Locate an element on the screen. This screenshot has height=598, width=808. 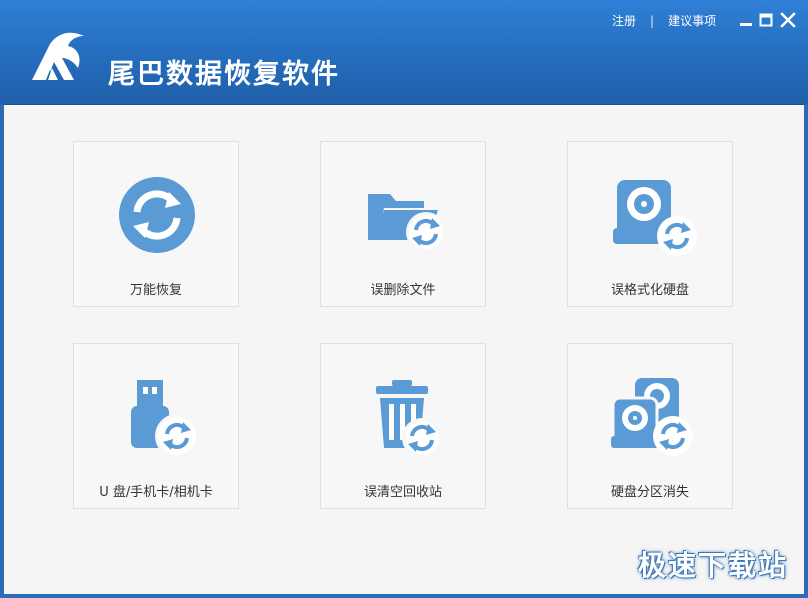
maximize-icon is located at coordinates (766, 20).